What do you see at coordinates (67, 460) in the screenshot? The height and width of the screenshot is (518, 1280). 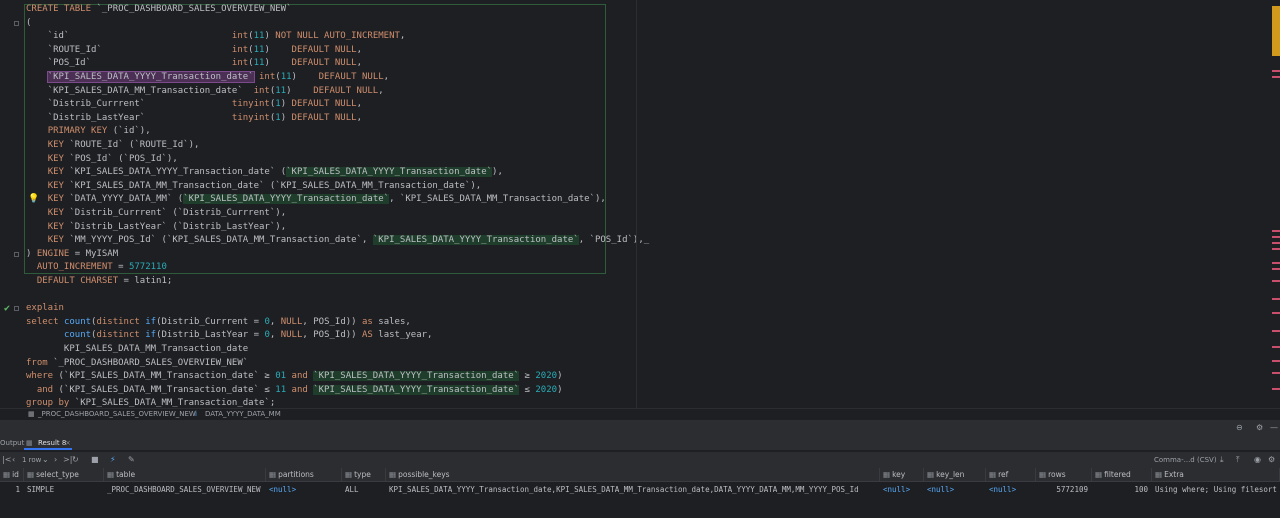 I see `last-page-icon: >|` at bounding box center [67, 460].